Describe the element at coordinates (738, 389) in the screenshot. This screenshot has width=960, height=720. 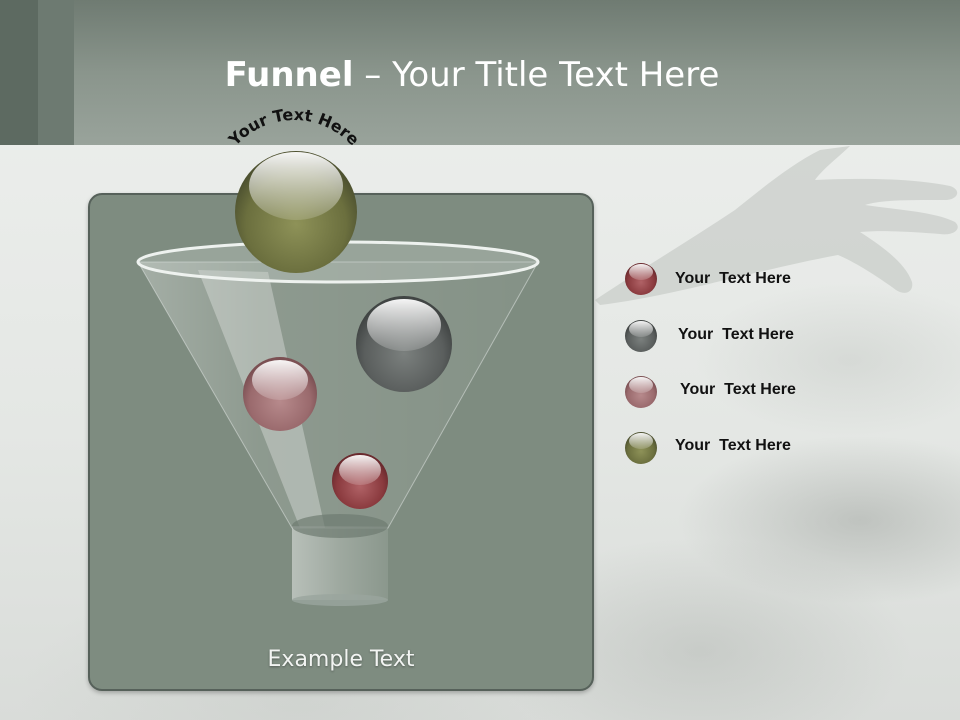
I see `legend-label-3: Your Text Here` at that location.